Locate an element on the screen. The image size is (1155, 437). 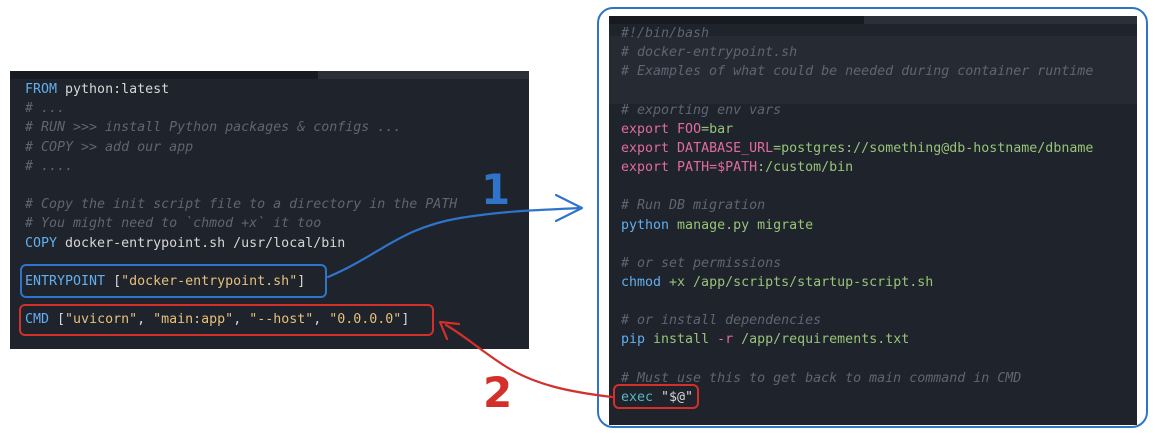
arrow-2-line is located at coordinates (529, 361).